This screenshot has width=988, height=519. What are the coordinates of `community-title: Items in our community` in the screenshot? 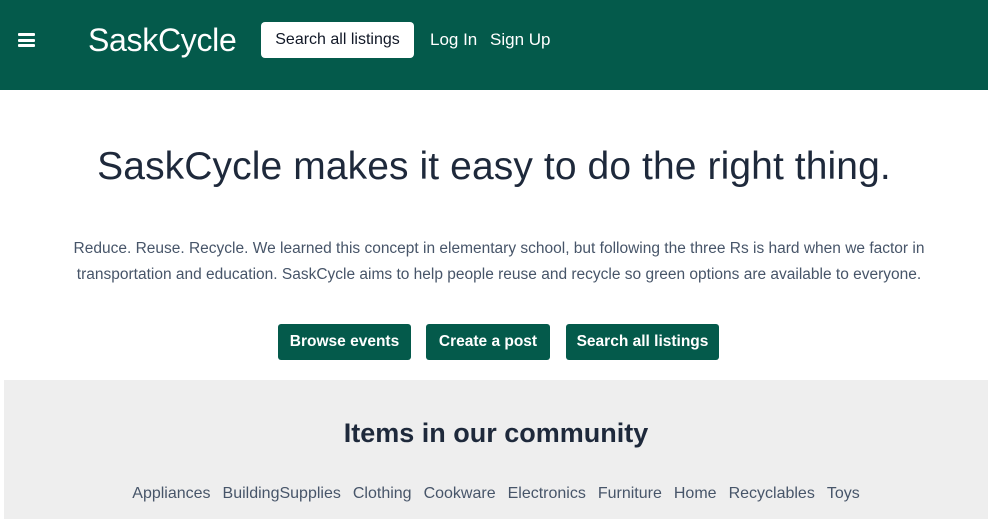 It's located at (496, 433).